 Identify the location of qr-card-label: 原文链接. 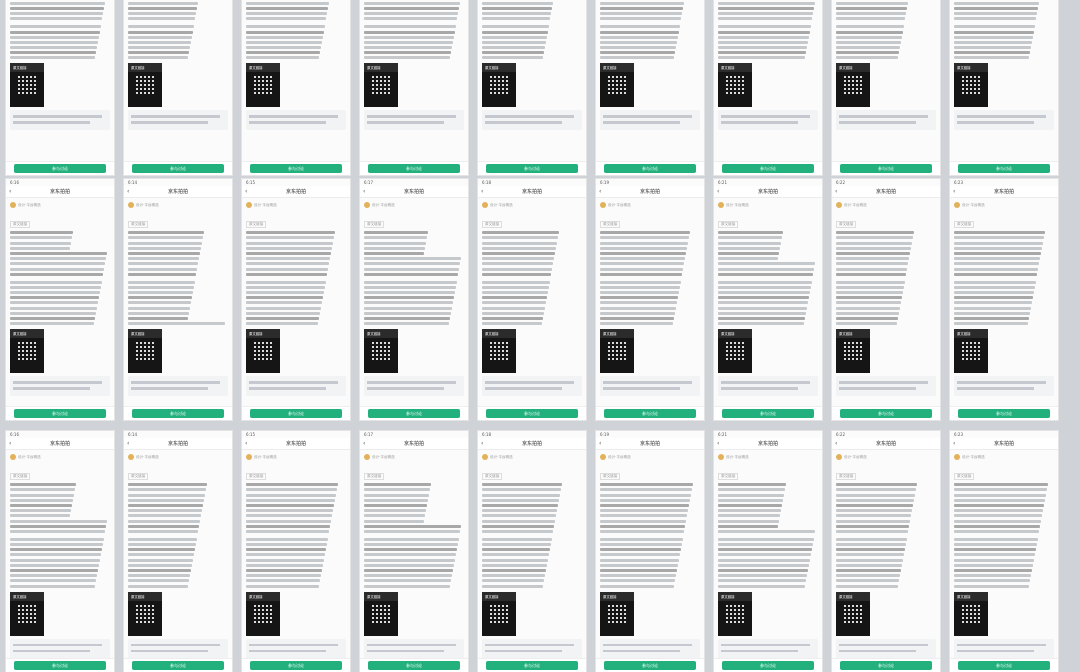
(971, 68).